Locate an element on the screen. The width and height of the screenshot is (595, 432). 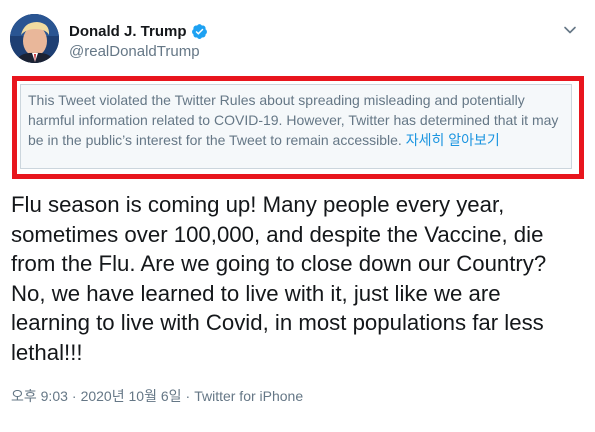
learn-more-link: 자세히 알아보기 is located at coordinates (453, 140).